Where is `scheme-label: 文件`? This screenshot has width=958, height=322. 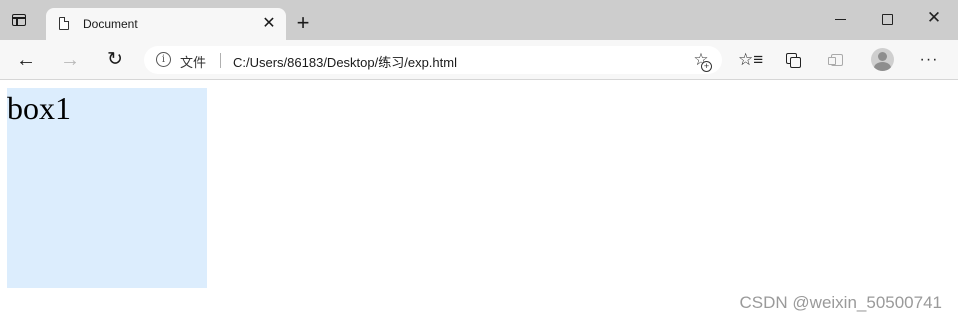
scheme-label: 文件 is located at coordinates (193, 62).